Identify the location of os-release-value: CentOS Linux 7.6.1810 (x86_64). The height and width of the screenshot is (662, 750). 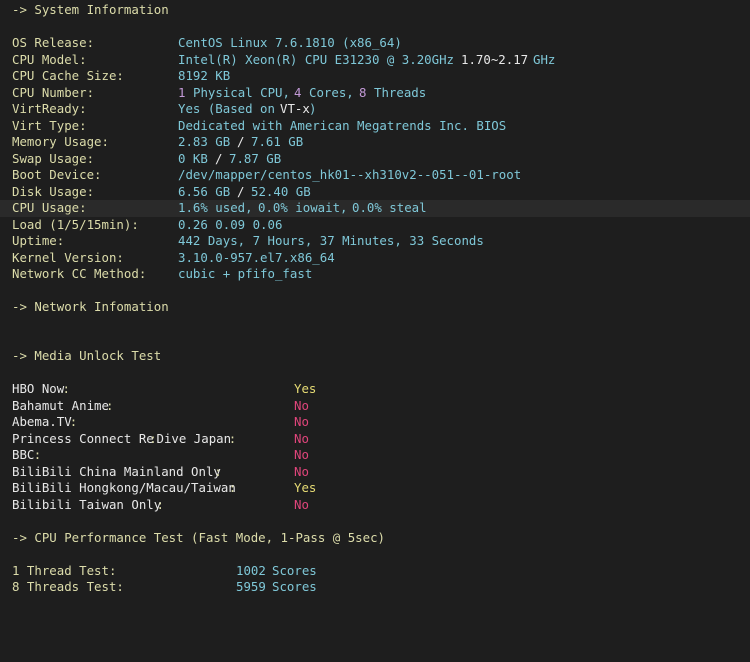
(290, 42).